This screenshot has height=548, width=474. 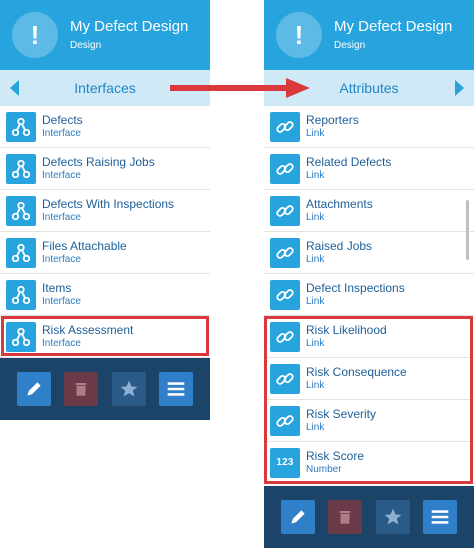 I want to click on item-title: Attachments, so click(x=339, y=204).